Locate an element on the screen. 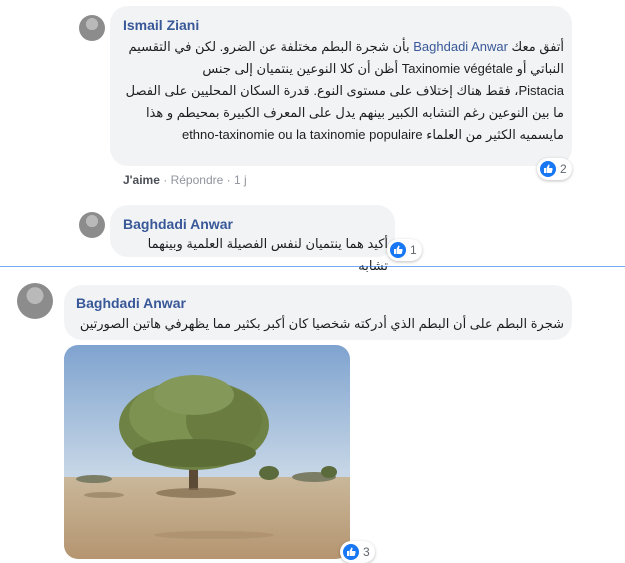 The height and width of the screenshot is (563, 625). comment-time: 1 j is located at coordinates (240, 180).